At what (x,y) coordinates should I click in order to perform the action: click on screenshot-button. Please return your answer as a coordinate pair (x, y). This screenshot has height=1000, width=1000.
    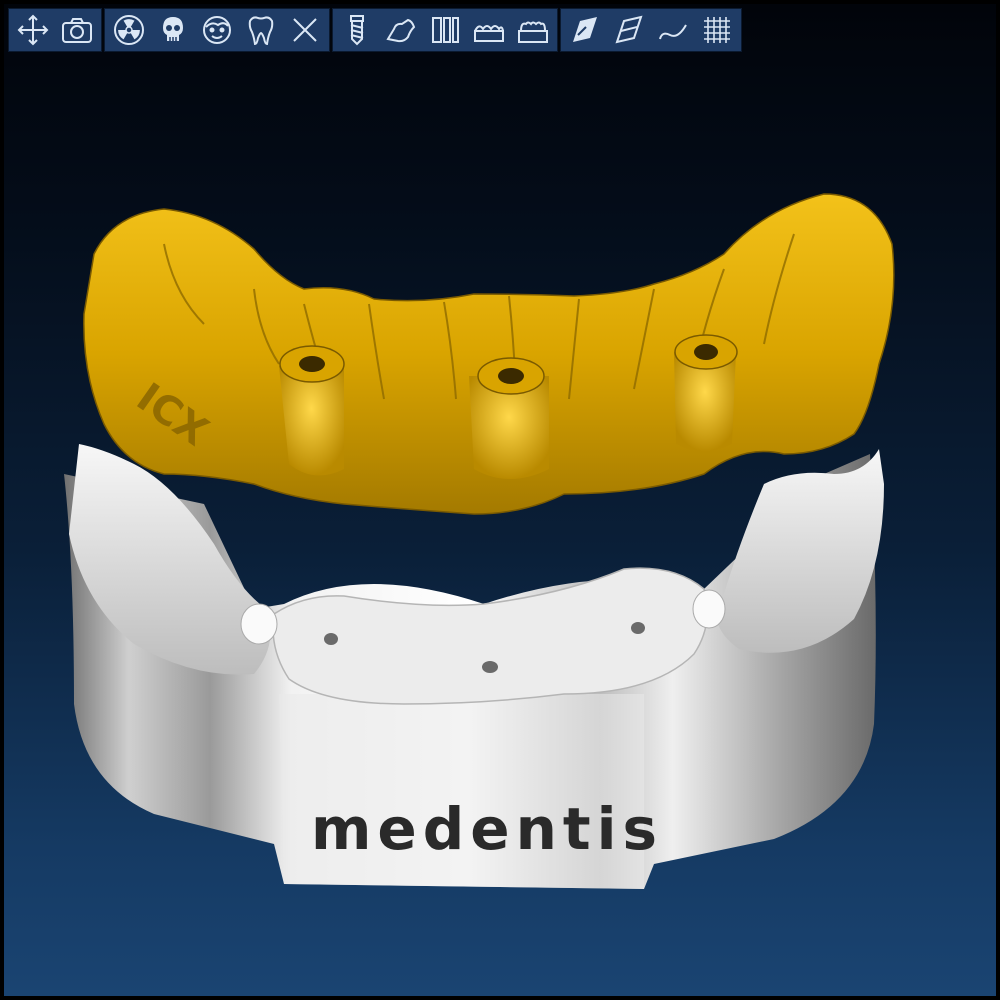
    Looking at the image, I should click on (77, 30).